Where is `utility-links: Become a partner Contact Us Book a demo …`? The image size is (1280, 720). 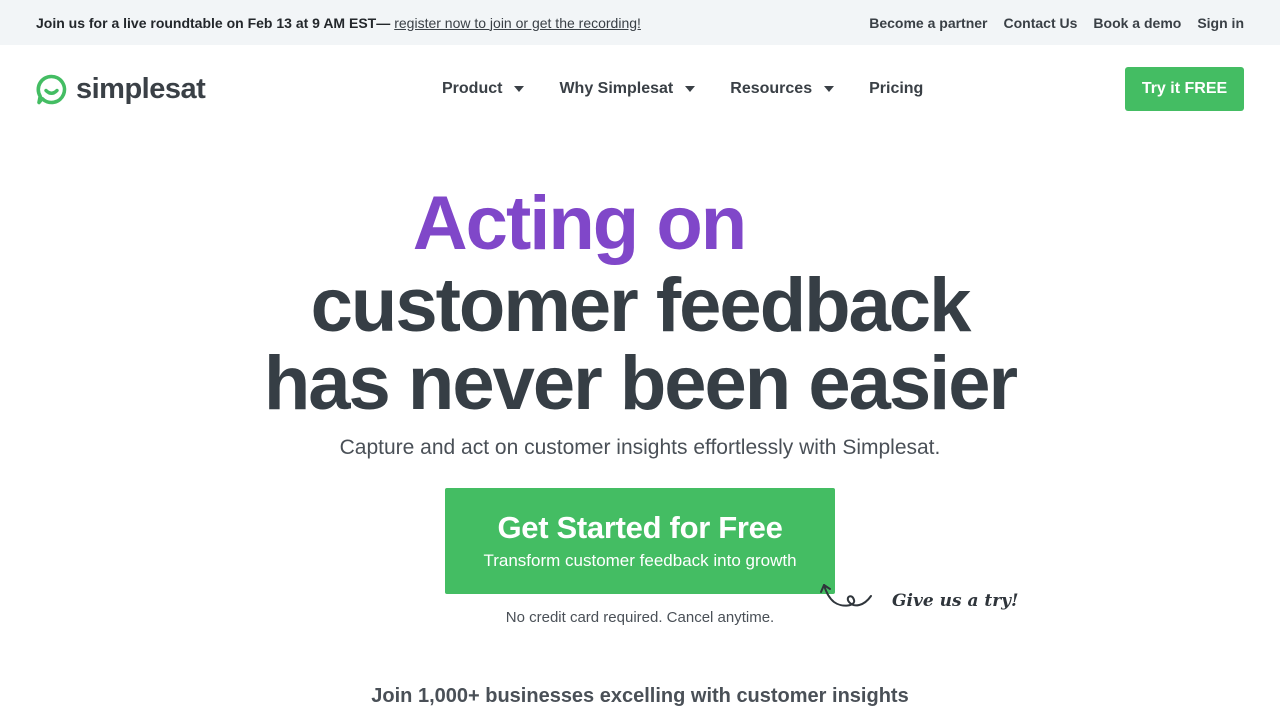
utility-links: Become a partner Contact Us Book a demo … is located at coordinates (1056, 23).